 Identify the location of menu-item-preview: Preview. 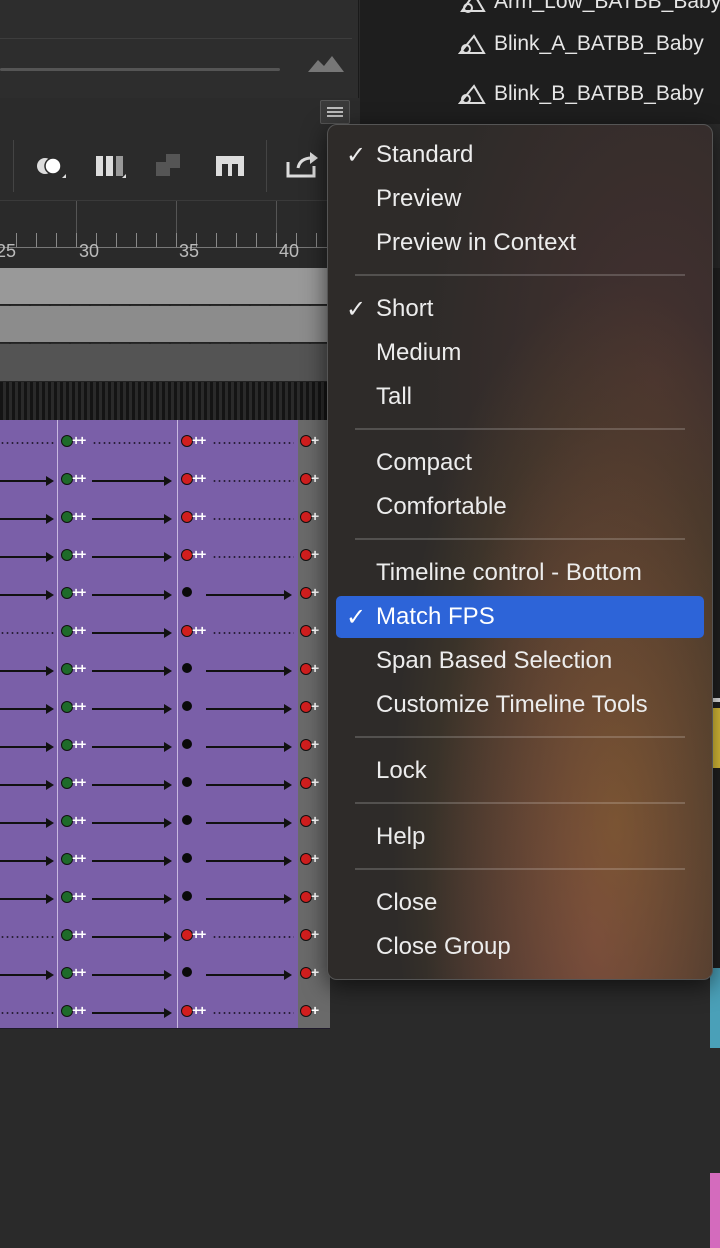
(520, 199).